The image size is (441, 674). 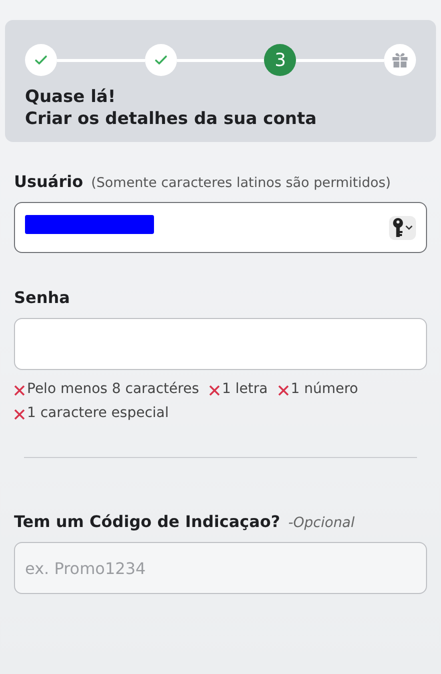 What do you see at coordinates (220, 344) in the screenshot?
I see `password-field` at bounding box center [220, 344].